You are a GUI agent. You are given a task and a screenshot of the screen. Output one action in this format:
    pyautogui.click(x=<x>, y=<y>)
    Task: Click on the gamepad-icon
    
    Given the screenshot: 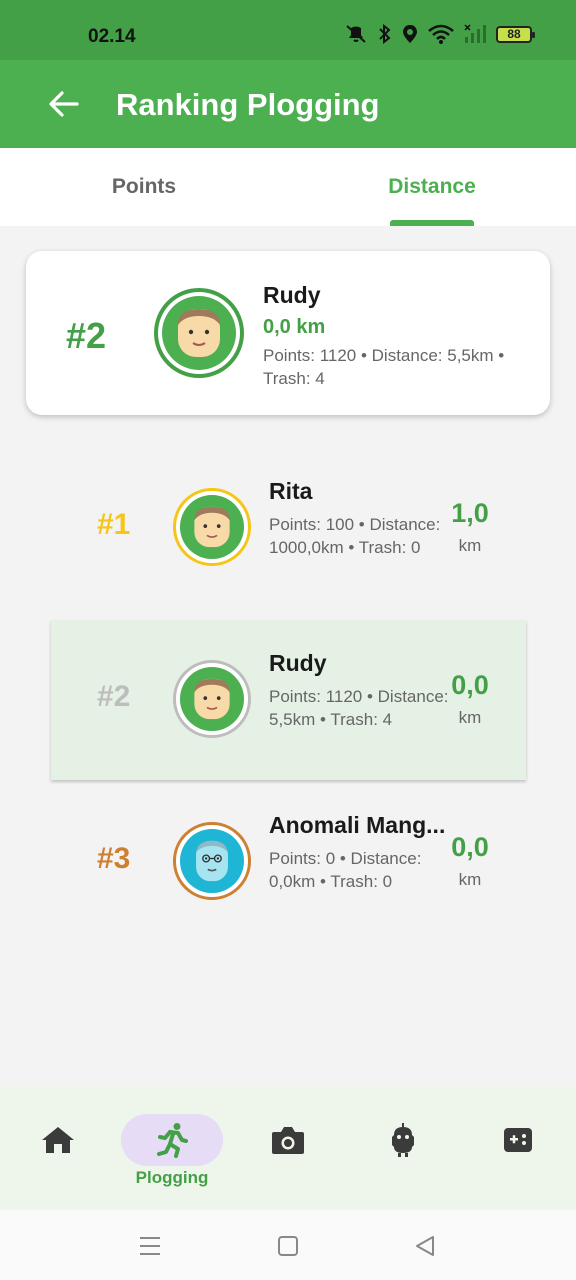 What is the action you would take?
    pyautogui.click(x=518, y=1140)
    